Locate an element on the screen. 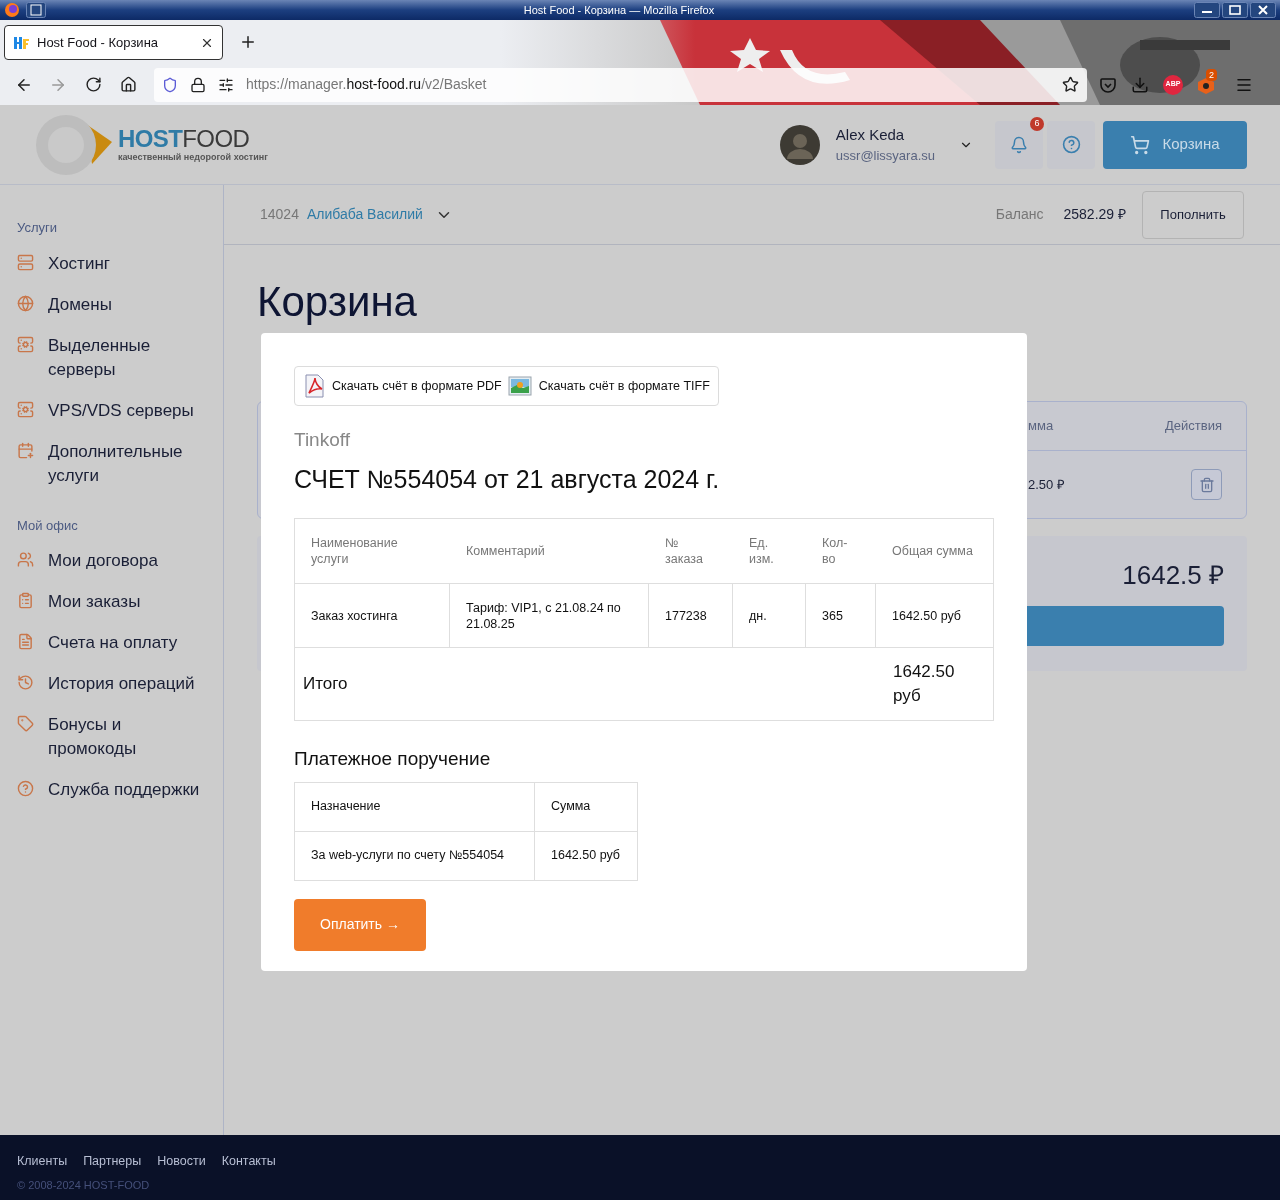  server-icon is located at coordinates (25, 262).